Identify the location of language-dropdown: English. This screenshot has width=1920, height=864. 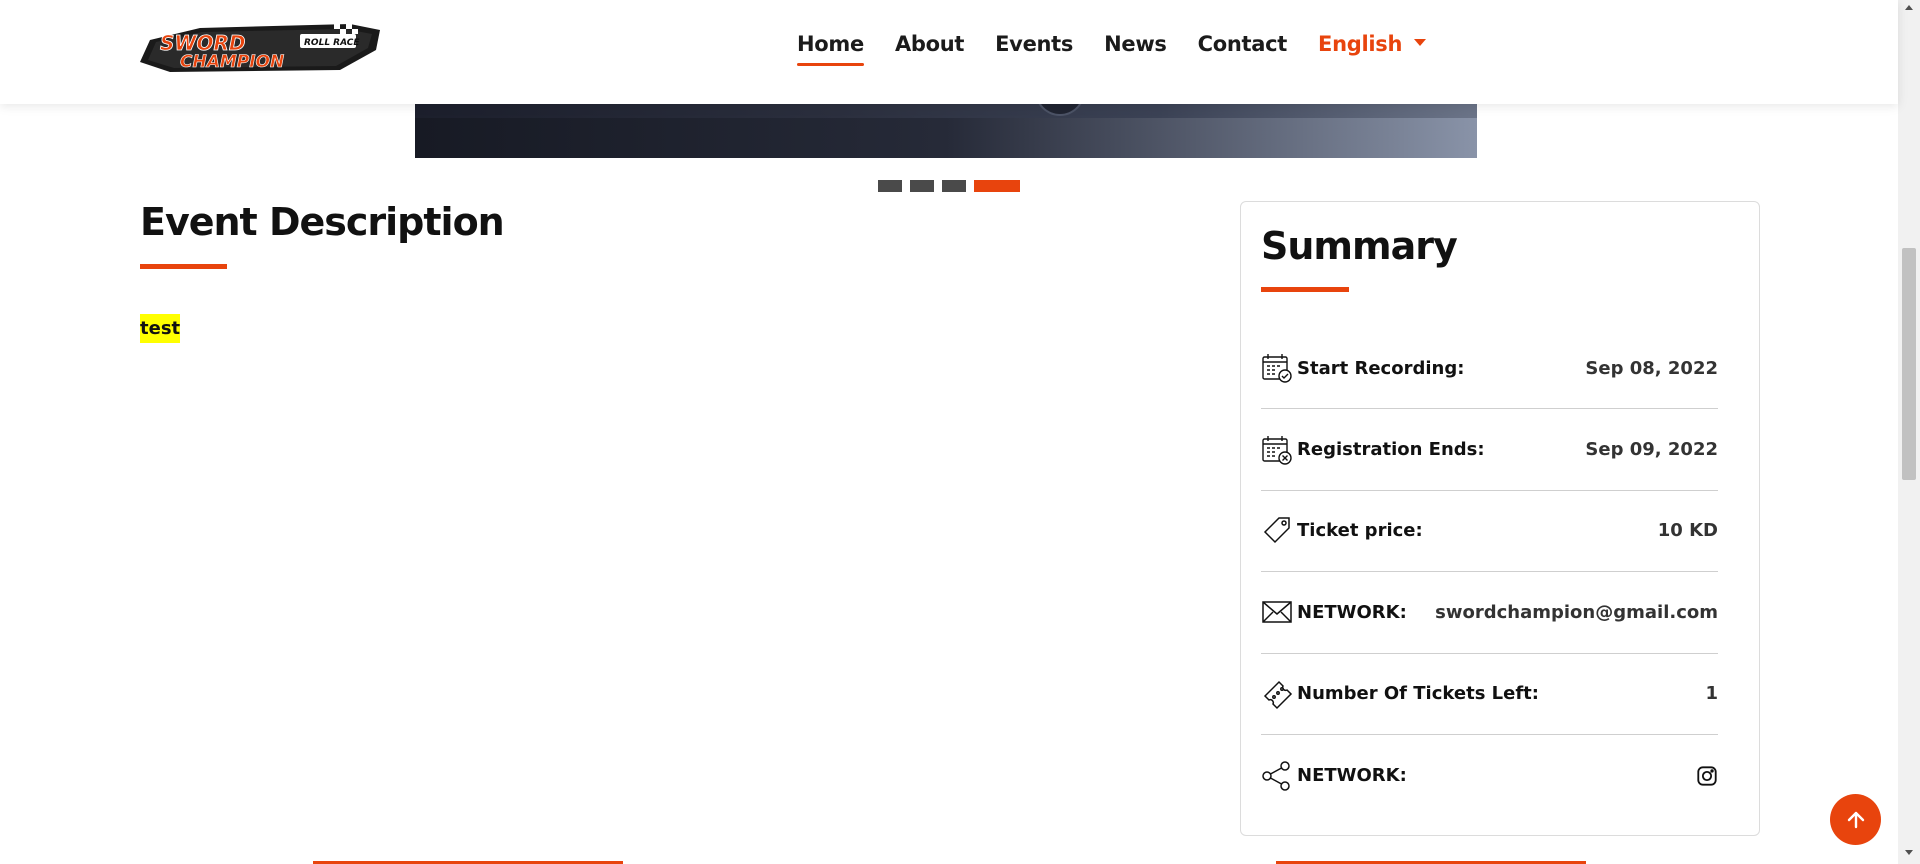
(1372, 44).